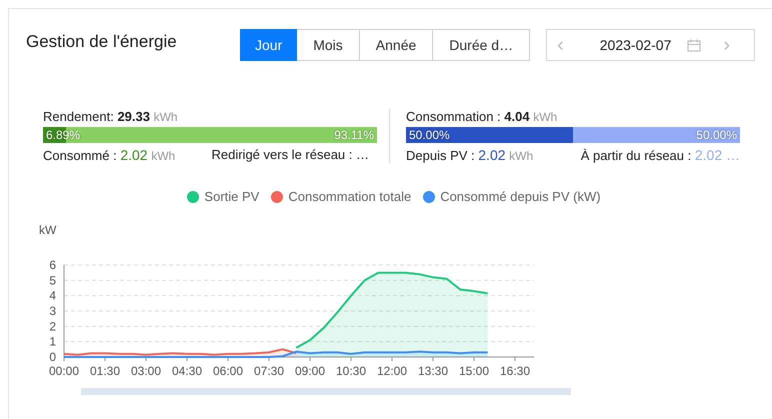 The height and width of the screenshot is (419, 772). What do you see at coordinates (350, 196) in the screenshot?
I see `legend-label: Consommation totale` at bounding box center [350, 196].